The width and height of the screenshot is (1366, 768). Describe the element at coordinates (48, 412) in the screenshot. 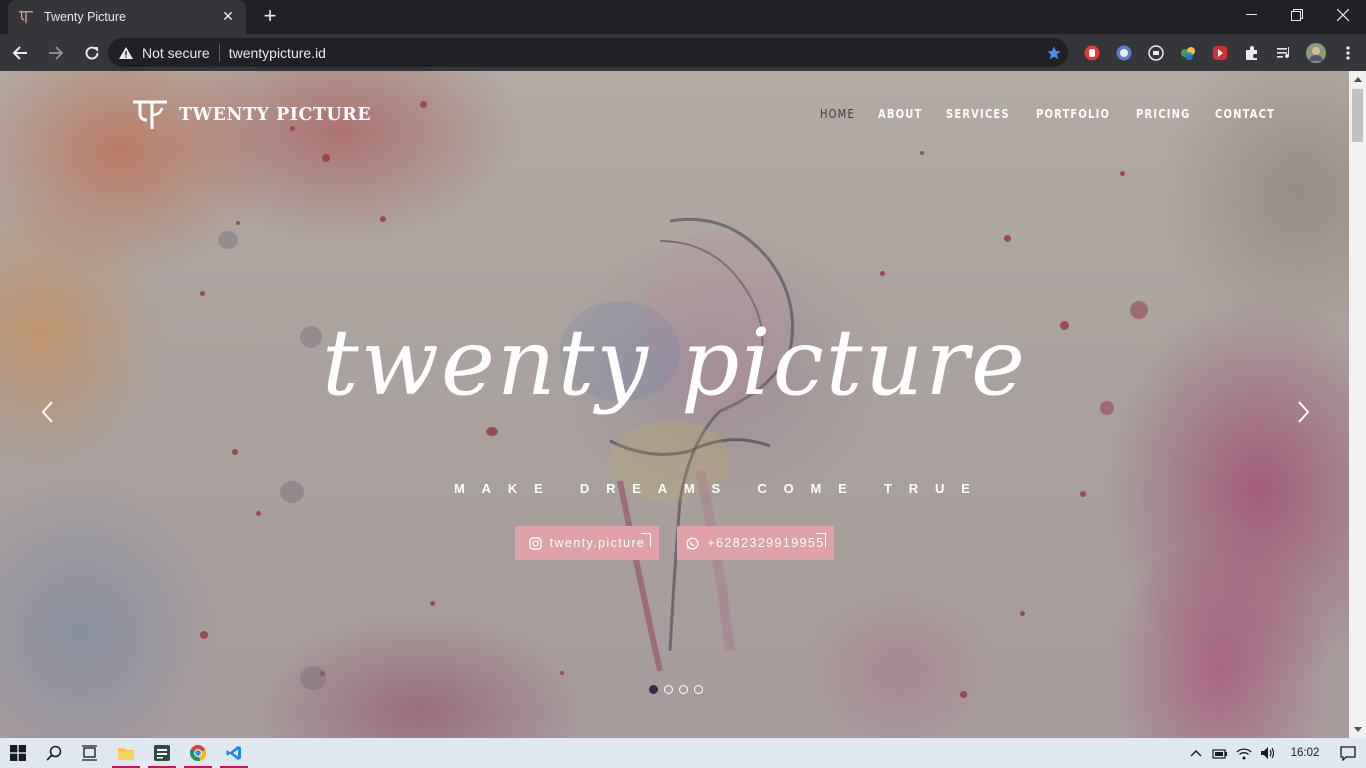

I see `carousel-prev-arrow-icon` at that location.